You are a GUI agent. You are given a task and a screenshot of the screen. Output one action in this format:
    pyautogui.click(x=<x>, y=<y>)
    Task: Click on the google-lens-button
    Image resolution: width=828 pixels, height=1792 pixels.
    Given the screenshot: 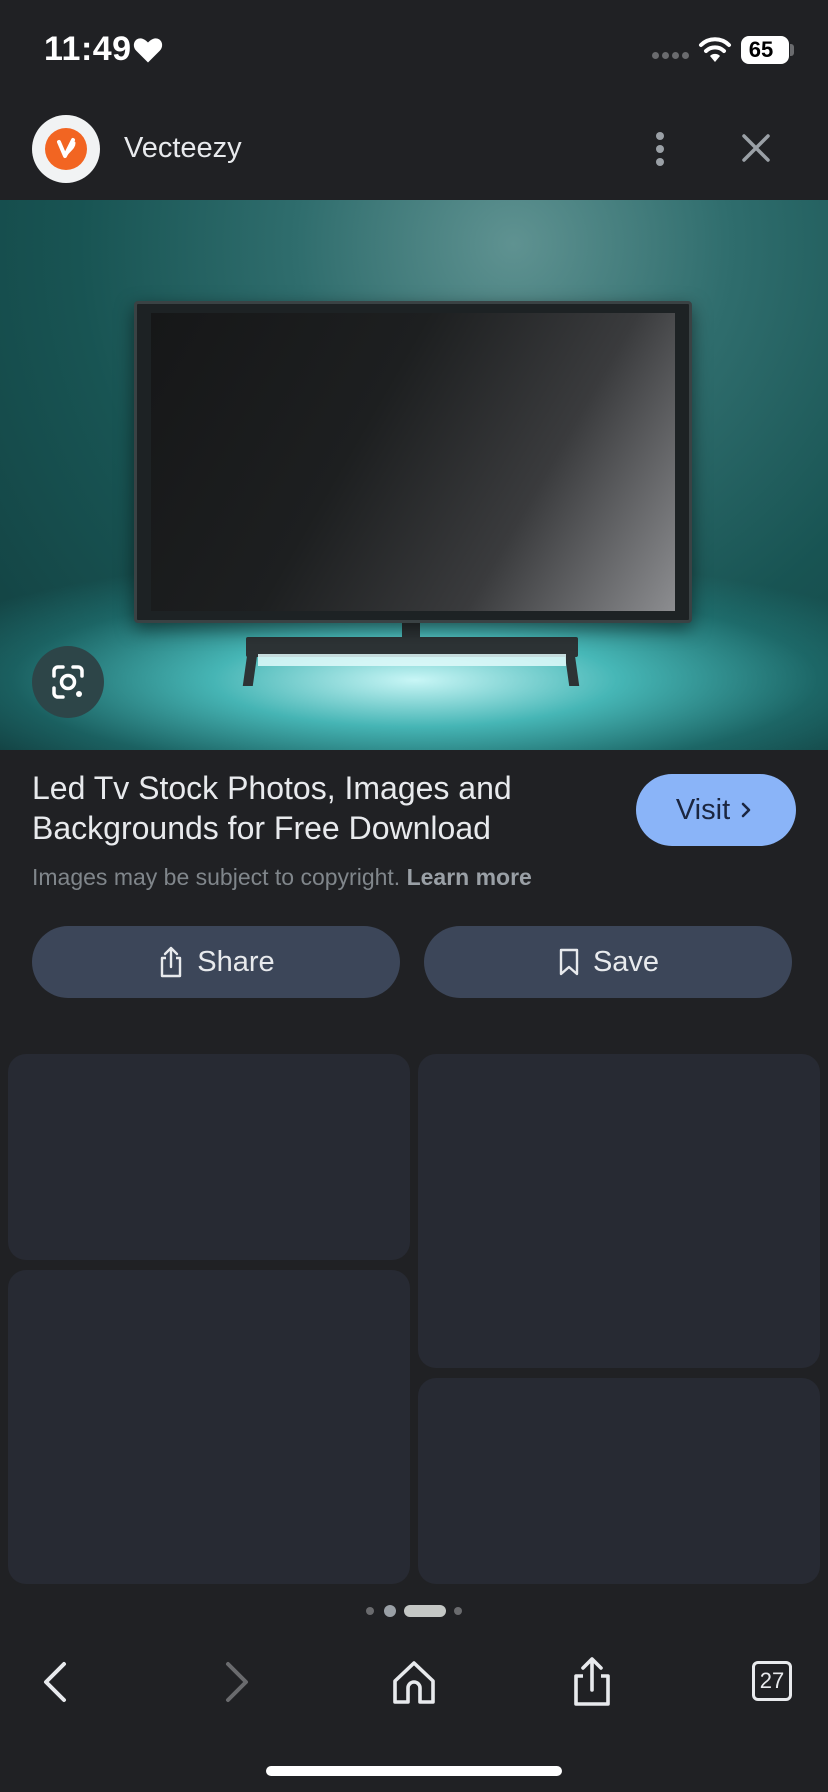 What is the action you would take?
    pyautogui.click(x=68, y=682)
    